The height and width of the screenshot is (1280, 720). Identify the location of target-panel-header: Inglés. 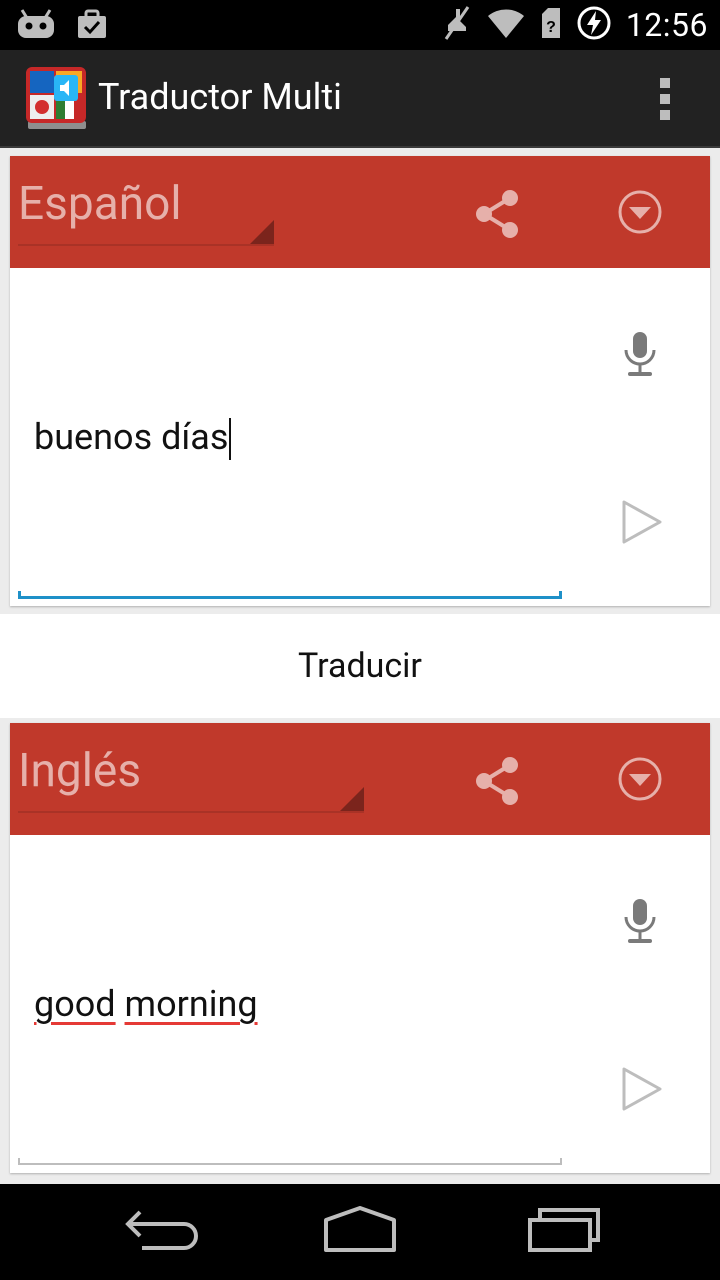
(360, 779).